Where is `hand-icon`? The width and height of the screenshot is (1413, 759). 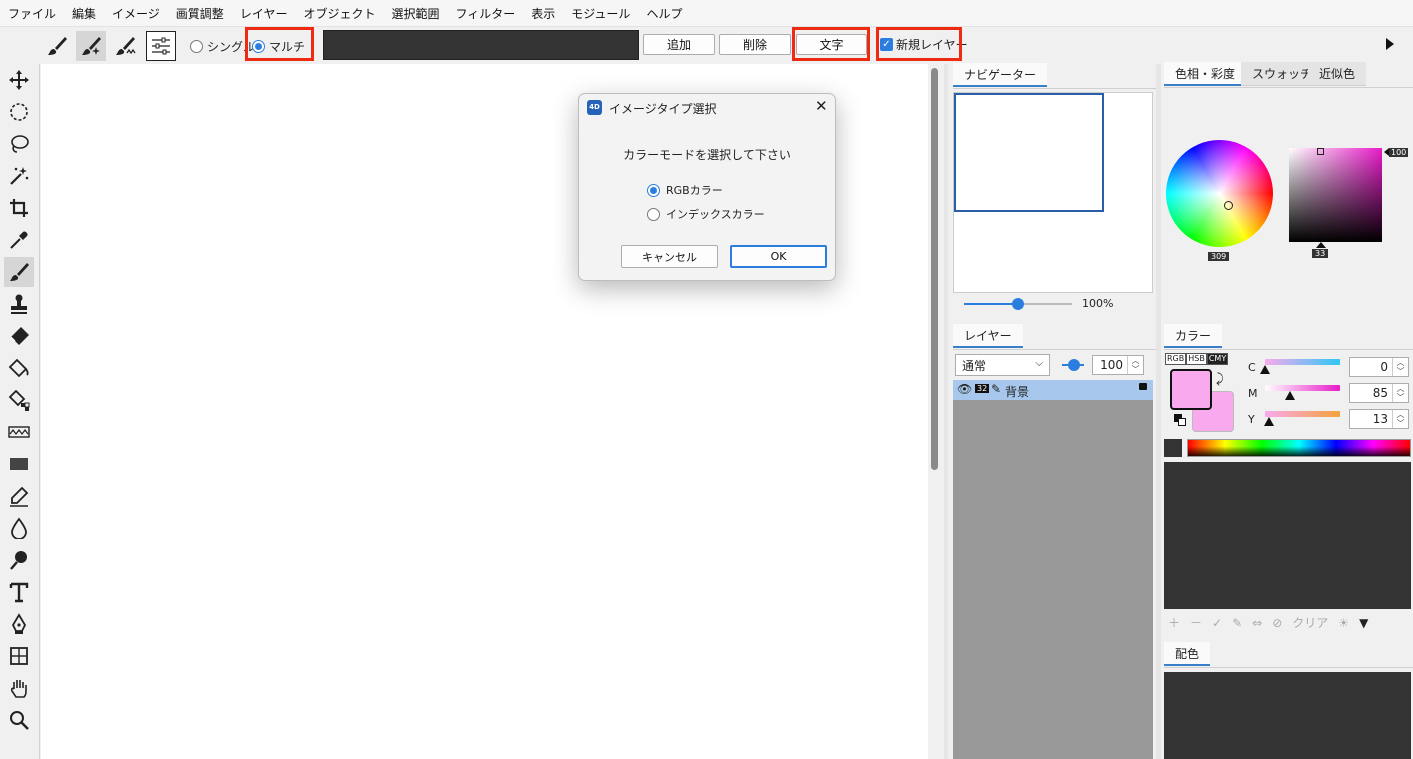 hand-icon is located at coordinates (19, 688).